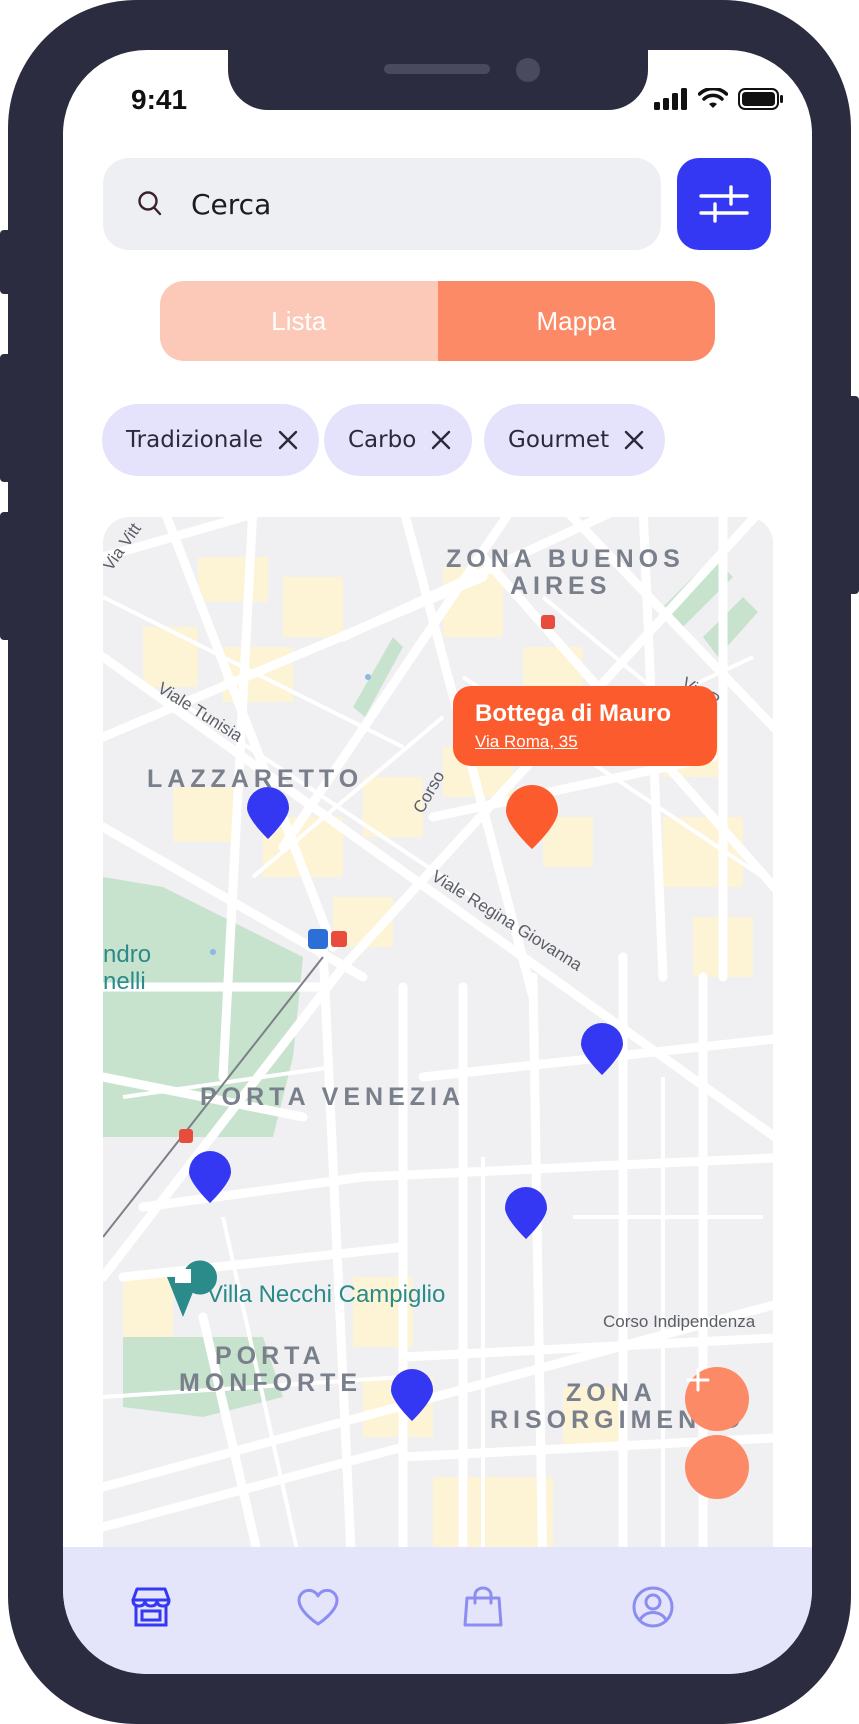 Image resolution: width=859 pixels, height=1724 pixels. I want to click on status-icons, so click(719, 99).